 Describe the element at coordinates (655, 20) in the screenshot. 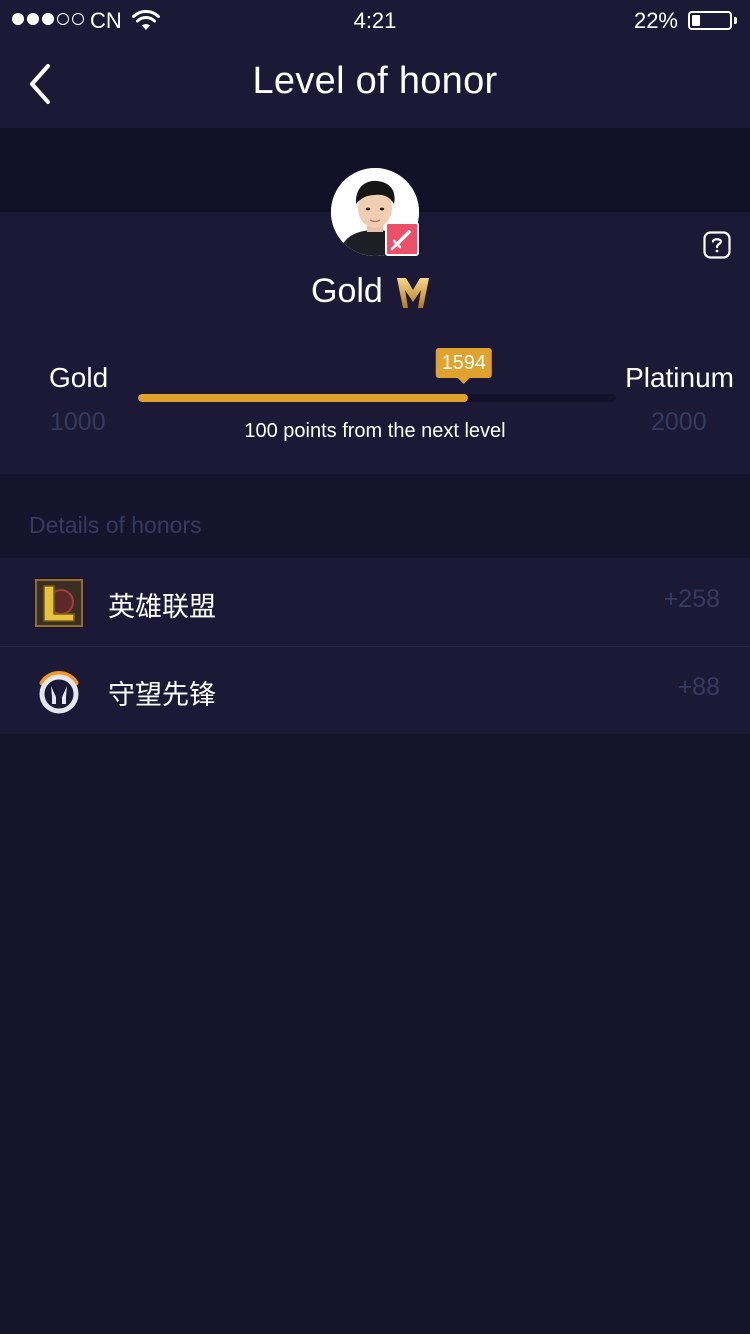

I see `battery-percentage: 22%` at that location.